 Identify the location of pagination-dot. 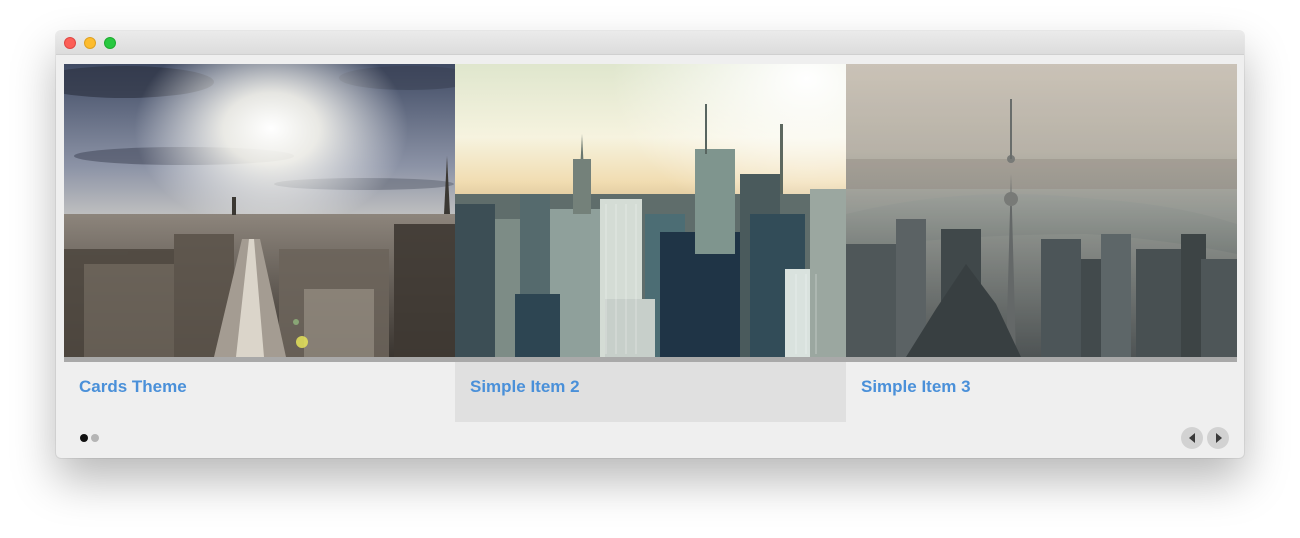
(95, 438).